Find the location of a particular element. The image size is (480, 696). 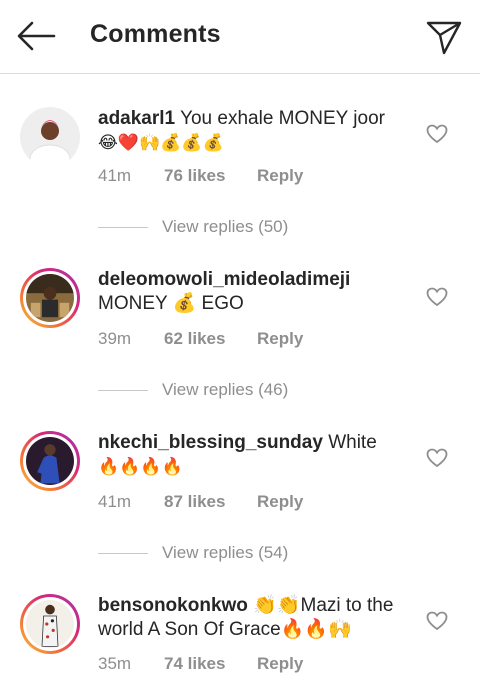

comment-username: adakarl1 is located at coordinates (136, 118).